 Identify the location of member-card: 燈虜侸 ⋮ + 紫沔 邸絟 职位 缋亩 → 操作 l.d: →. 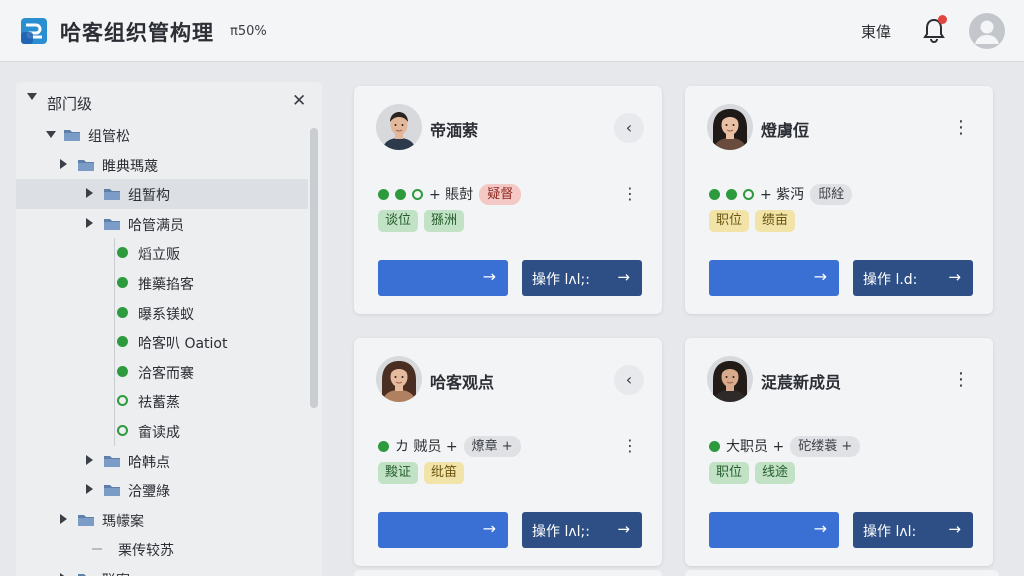
(839, 200).